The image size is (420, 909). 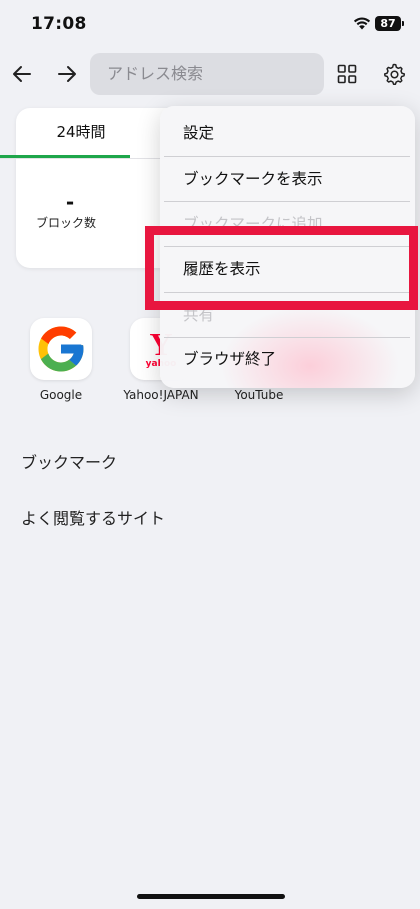 What do you see at coordinates (66, 223) in the screenshot?
I see `block-count-label: ブロック数` at bounding box center [66, 223].